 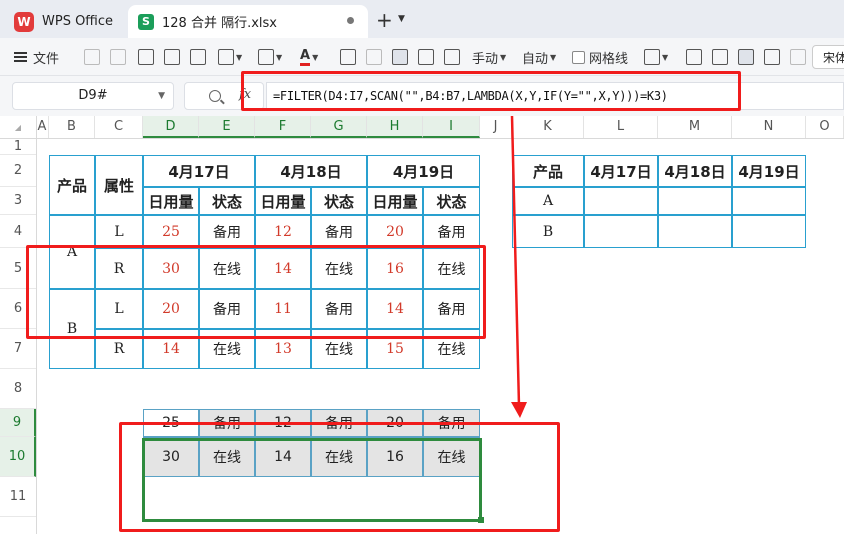 I want to click on tab-file: S 128 合并 隔行.xlsx, so click(x=248, y=21).